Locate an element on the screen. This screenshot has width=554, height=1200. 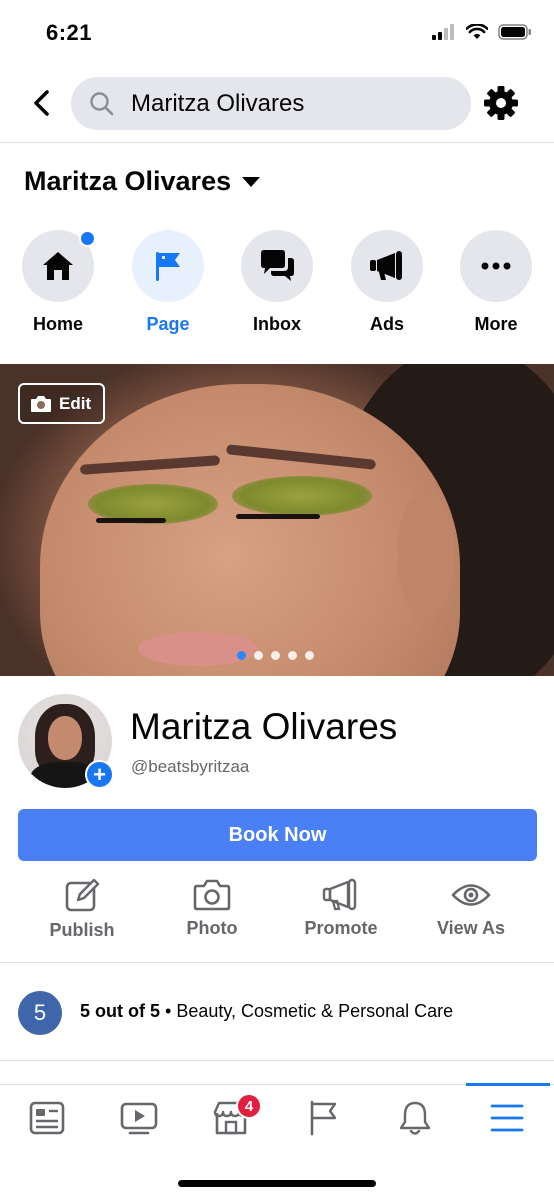
nav-more-circle is located at coordinates (496, 266).